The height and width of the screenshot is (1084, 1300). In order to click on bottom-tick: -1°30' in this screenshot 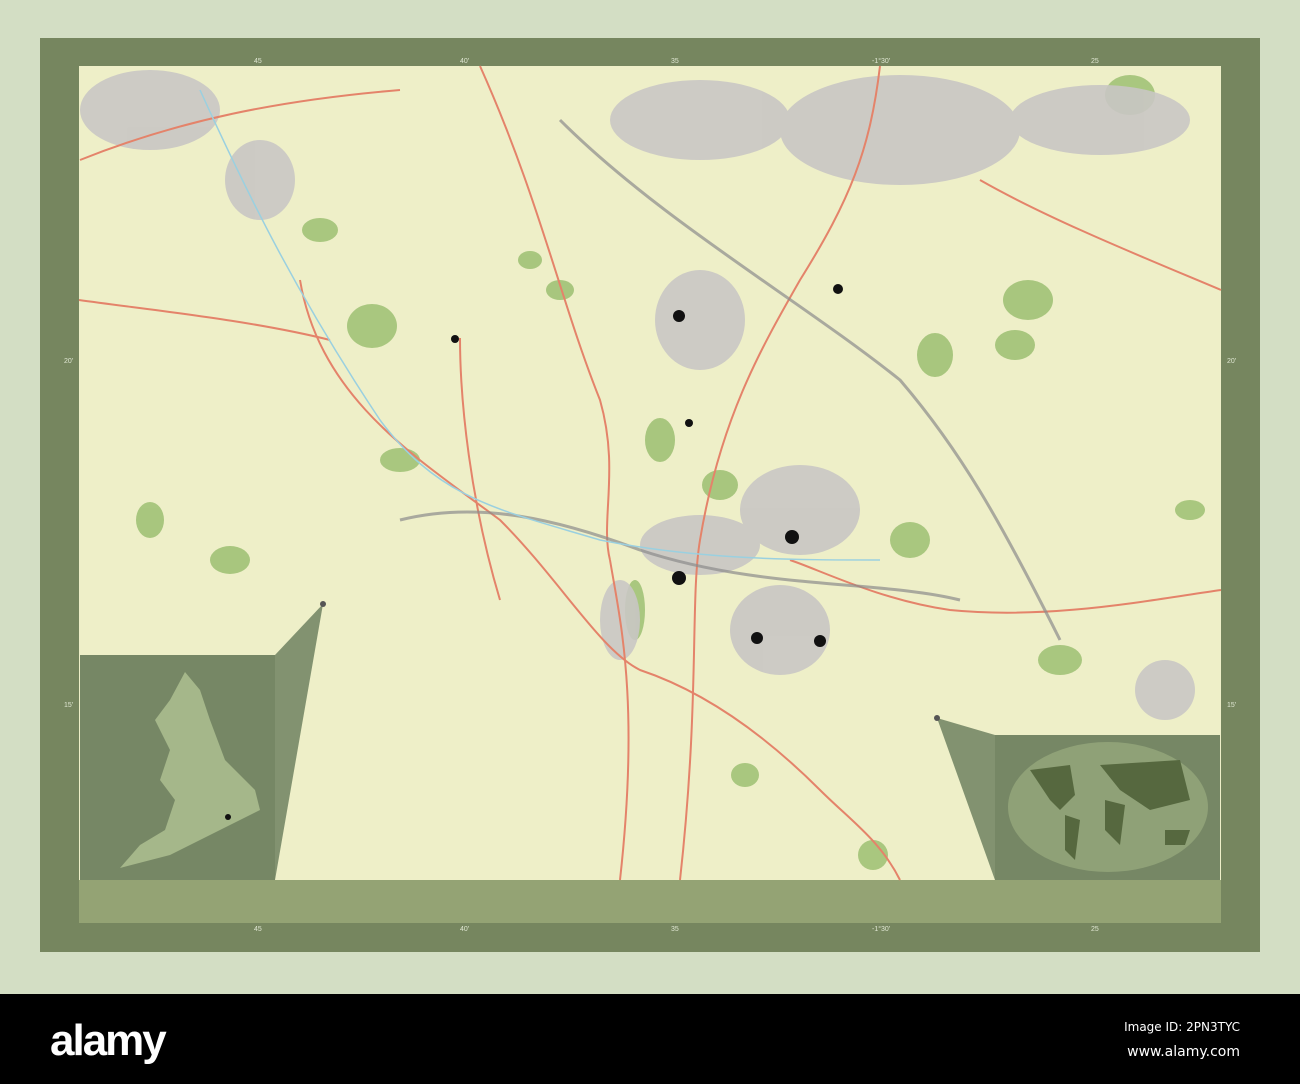, I will do `click(881, 929)`.